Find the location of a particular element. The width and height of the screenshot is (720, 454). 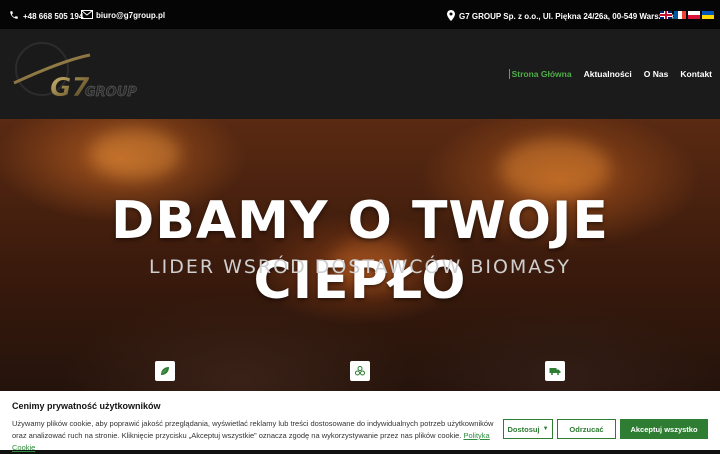

language-switcher is located at coordinates (687, 15).